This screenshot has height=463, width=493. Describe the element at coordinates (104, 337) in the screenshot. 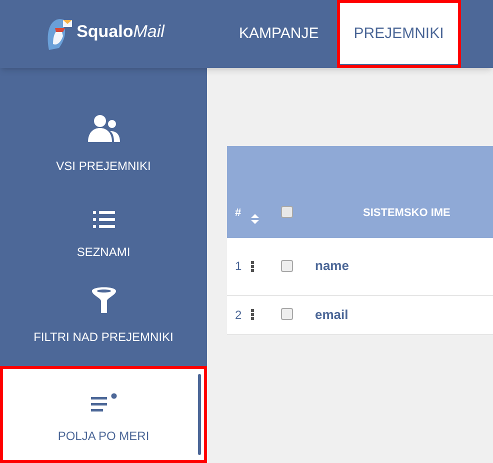

I see `sidebar-label: FILTRI NAD PREJEMNIKI` at that location.